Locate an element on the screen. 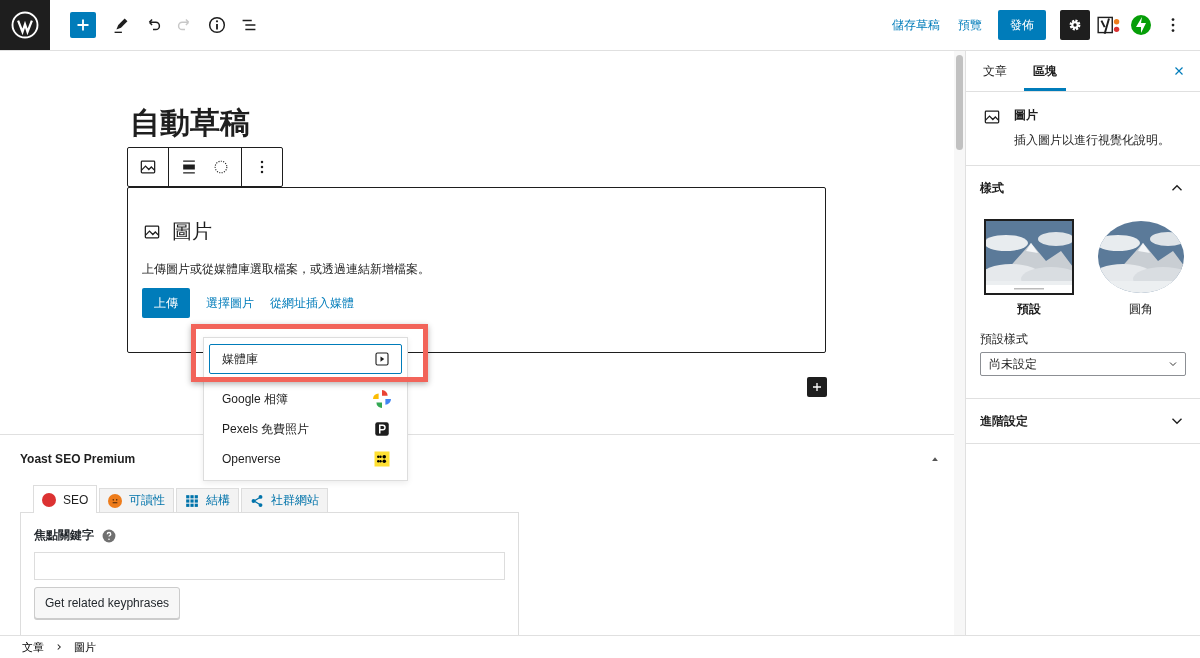 The height and width of the screenshot is (658, 1200). input-field is located at coordinates (269, 566).